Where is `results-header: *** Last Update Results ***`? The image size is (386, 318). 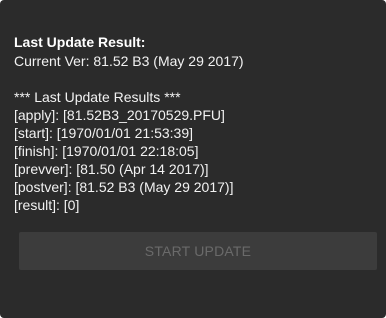 results-header: *** Last Update Results *** is located at coordinates (97, 97).